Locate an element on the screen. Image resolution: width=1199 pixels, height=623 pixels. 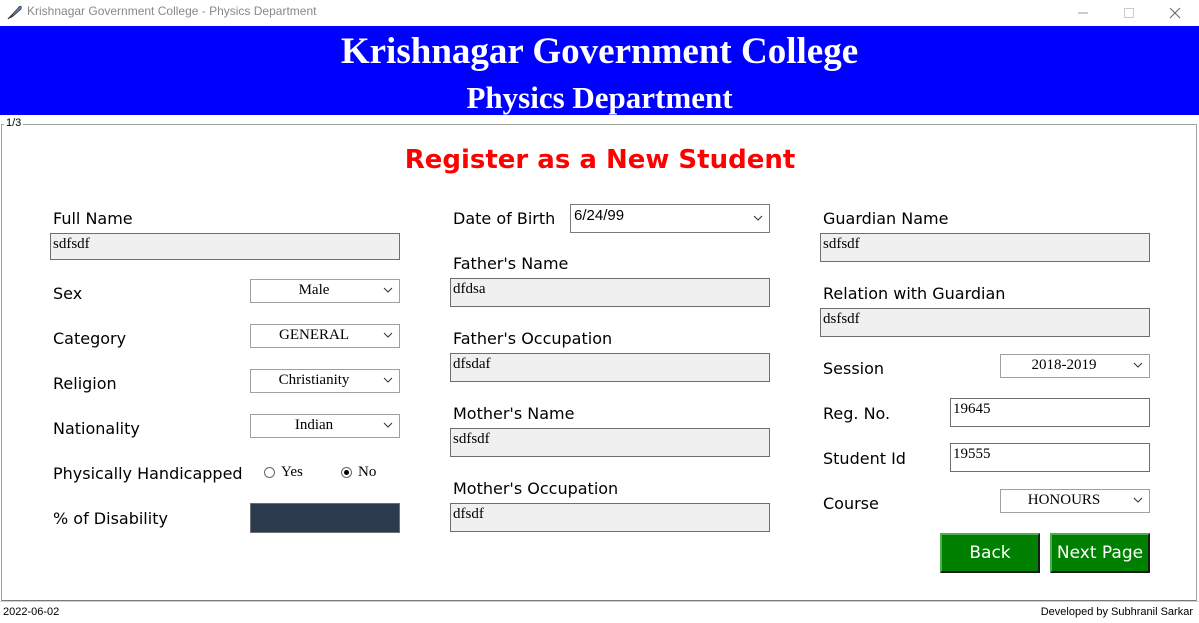
sex-select: Male is located at coordinates (325, 291).